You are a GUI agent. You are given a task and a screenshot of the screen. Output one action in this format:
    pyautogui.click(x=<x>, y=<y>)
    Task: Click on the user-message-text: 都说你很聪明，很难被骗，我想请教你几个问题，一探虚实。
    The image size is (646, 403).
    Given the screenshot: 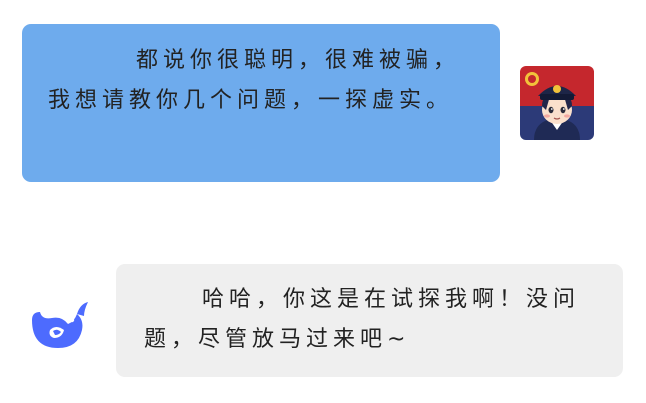 What is the action you would take?
    pyautogui.click(x=254, y=80)
    